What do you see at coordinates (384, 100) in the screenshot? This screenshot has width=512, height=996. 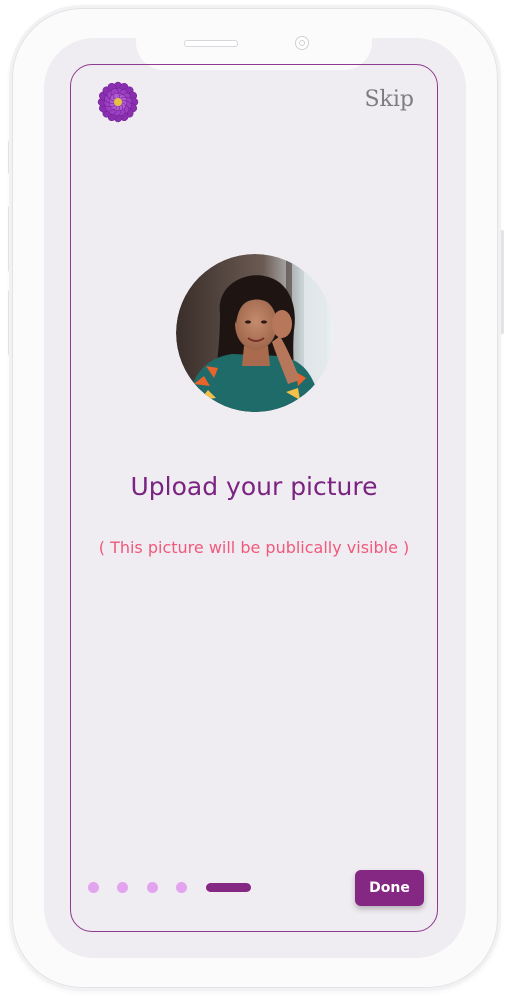 I see `skip-button: Skip` at bounding box center [384, 100].